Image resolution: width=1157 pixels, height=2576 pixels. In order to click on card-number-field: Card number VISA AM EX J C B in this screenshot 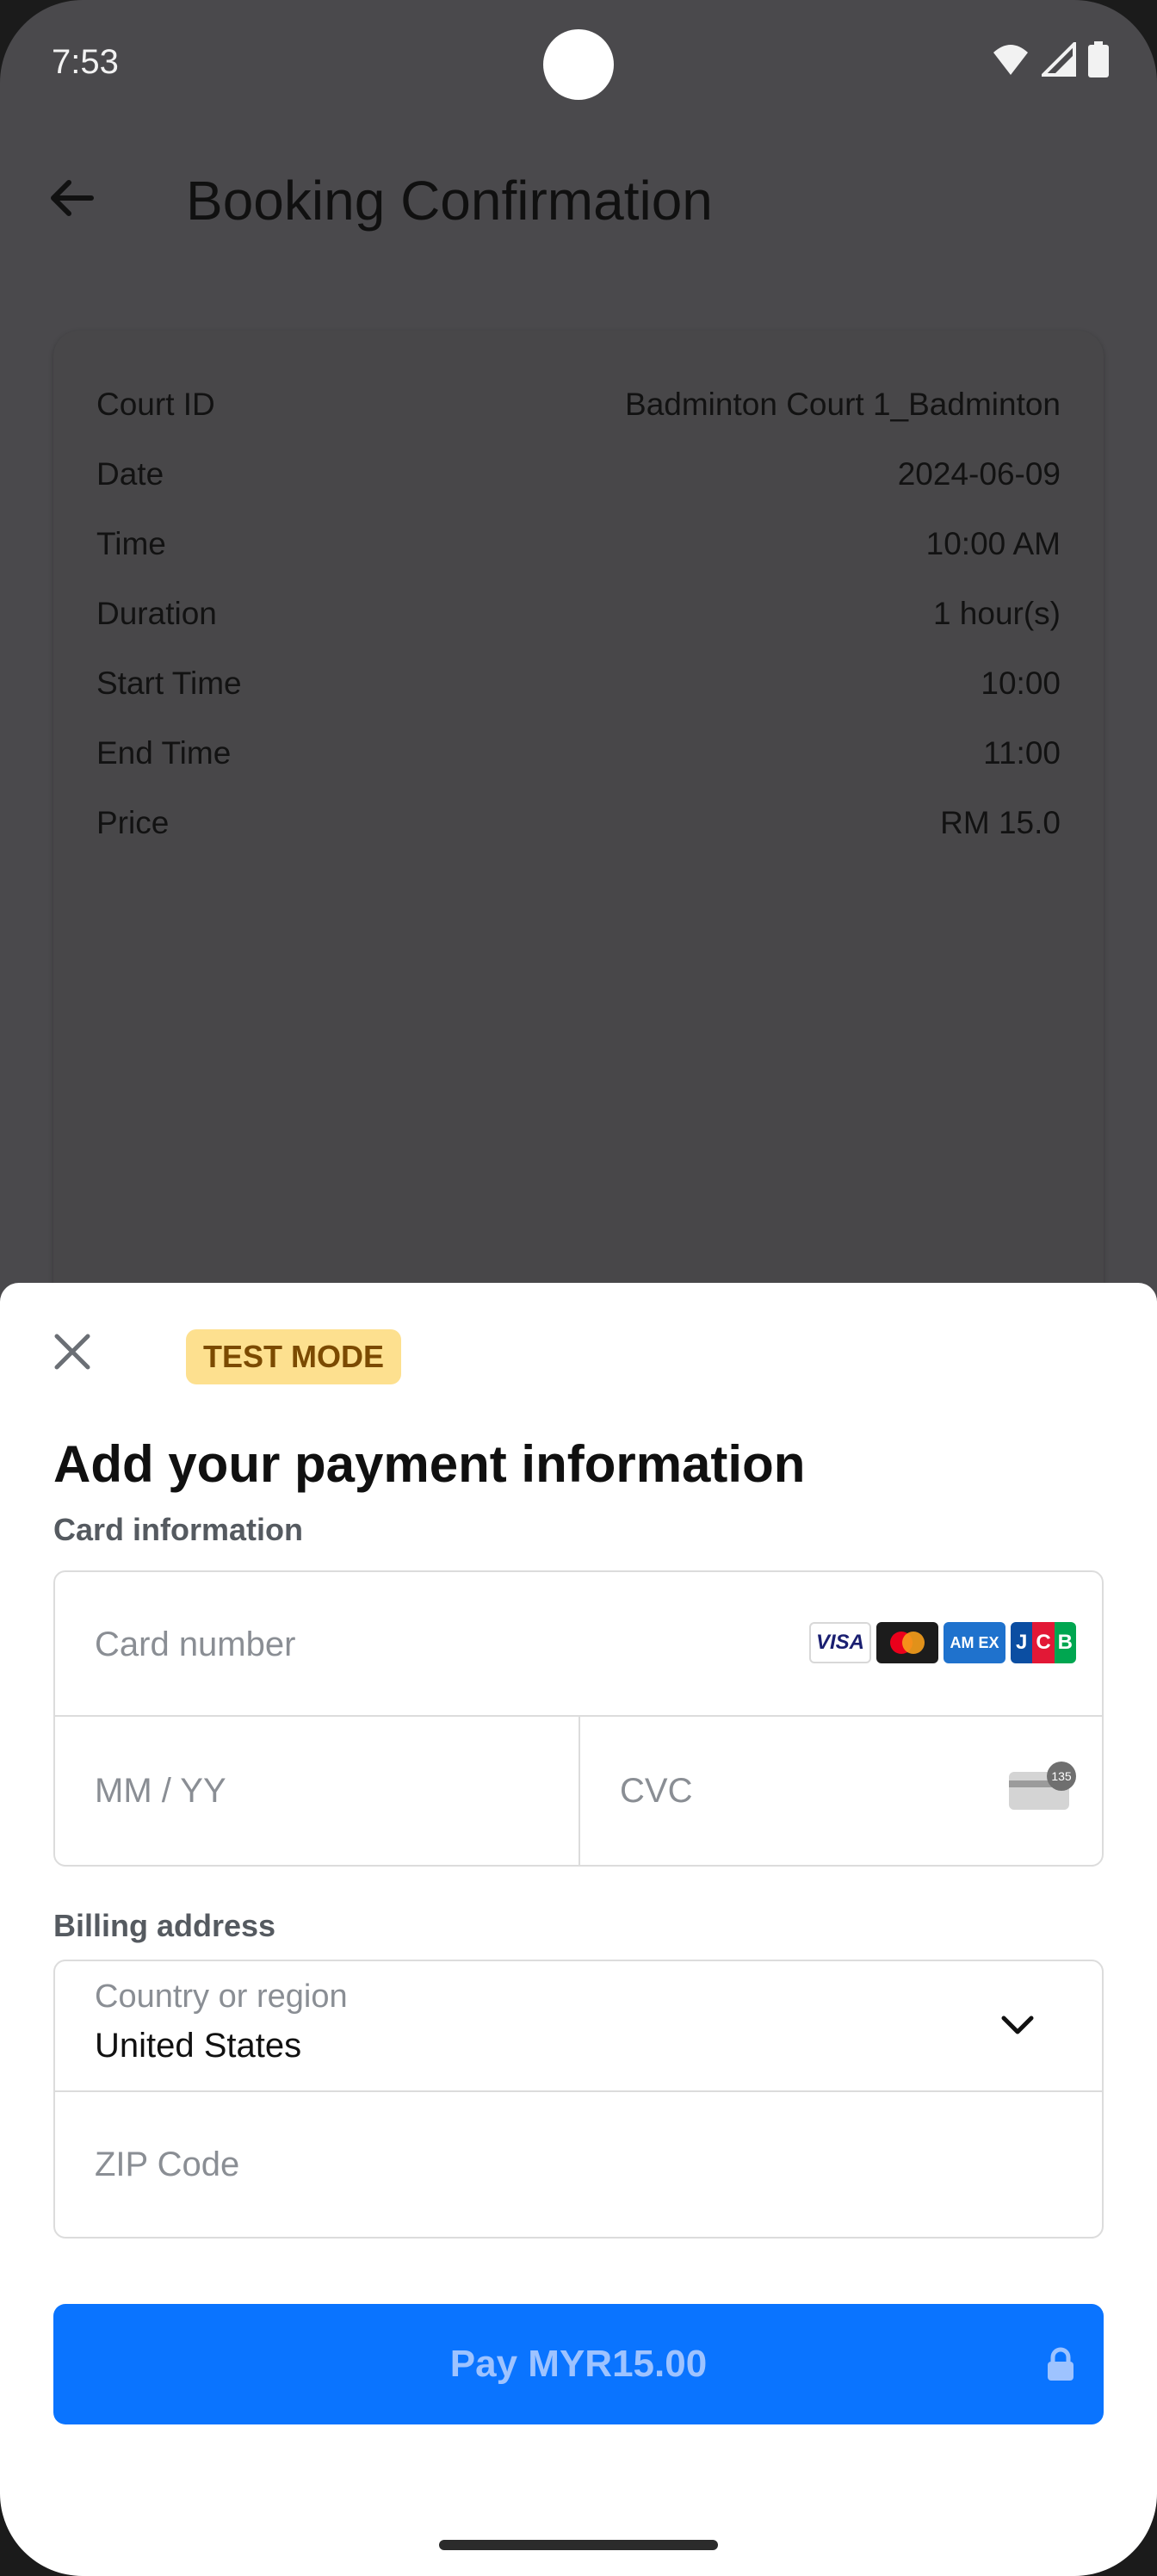, I will do `click(579, 1644)`.